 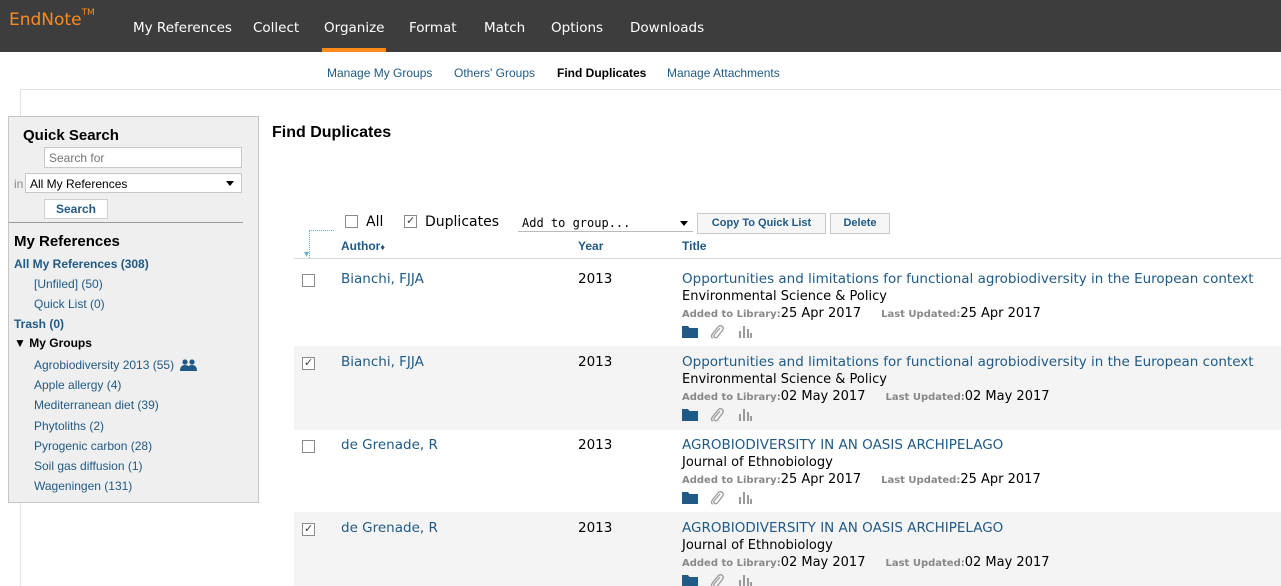 What do you see at coordinates (19, 184) in the screenshot?
I see `search-in-label: in` at bounding box center [19, 184].